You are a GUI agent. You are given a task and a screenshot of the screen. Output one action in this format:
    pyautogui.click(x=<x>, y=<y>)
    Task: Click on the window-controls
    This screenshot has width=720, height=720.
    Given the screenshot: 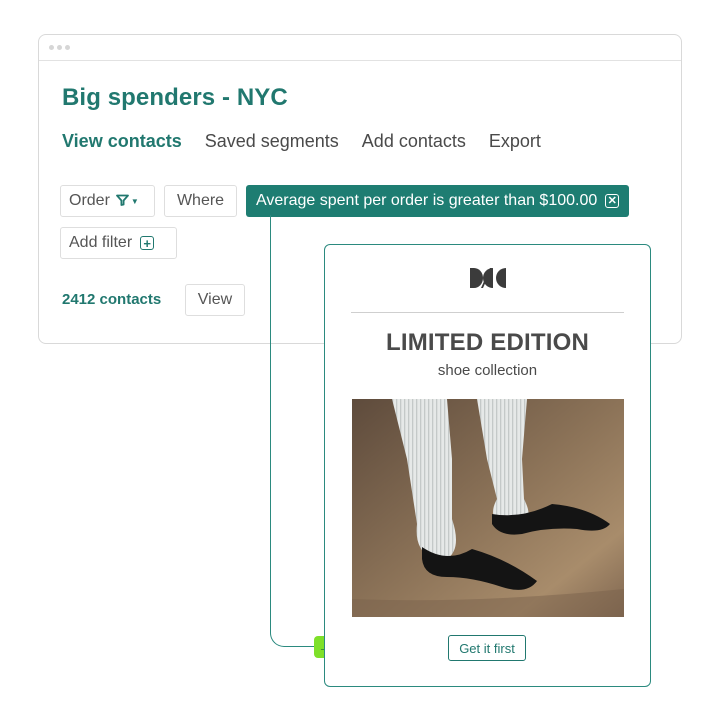 What is the action you would take?
    pyautogui.click(x=59, y=47)
    